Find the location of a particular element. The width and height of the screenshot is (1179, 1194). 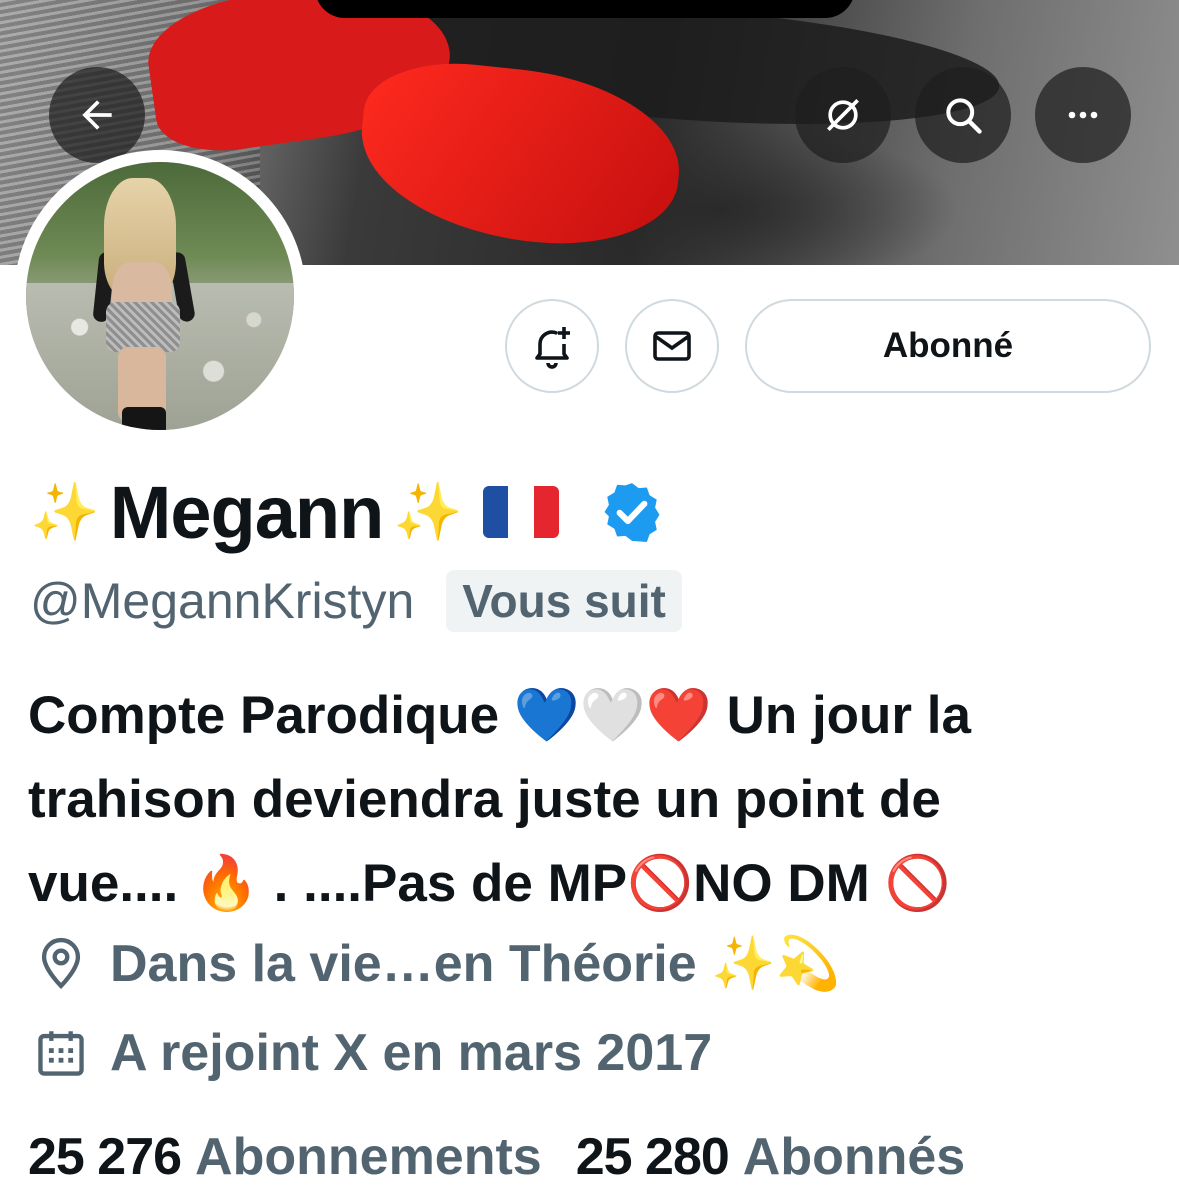

message-button is located at coordinates (672, 346).